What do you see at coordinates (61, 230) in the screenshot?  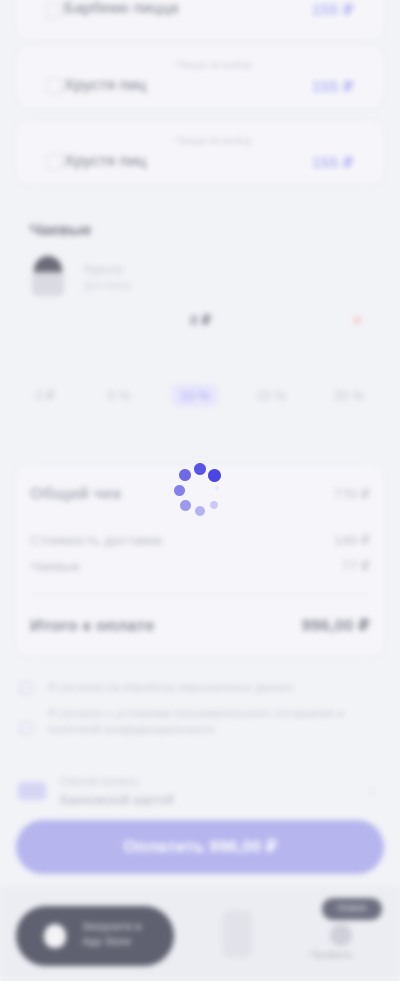 I see `tips-title: Чаевые` at bounding box center [61, 230].